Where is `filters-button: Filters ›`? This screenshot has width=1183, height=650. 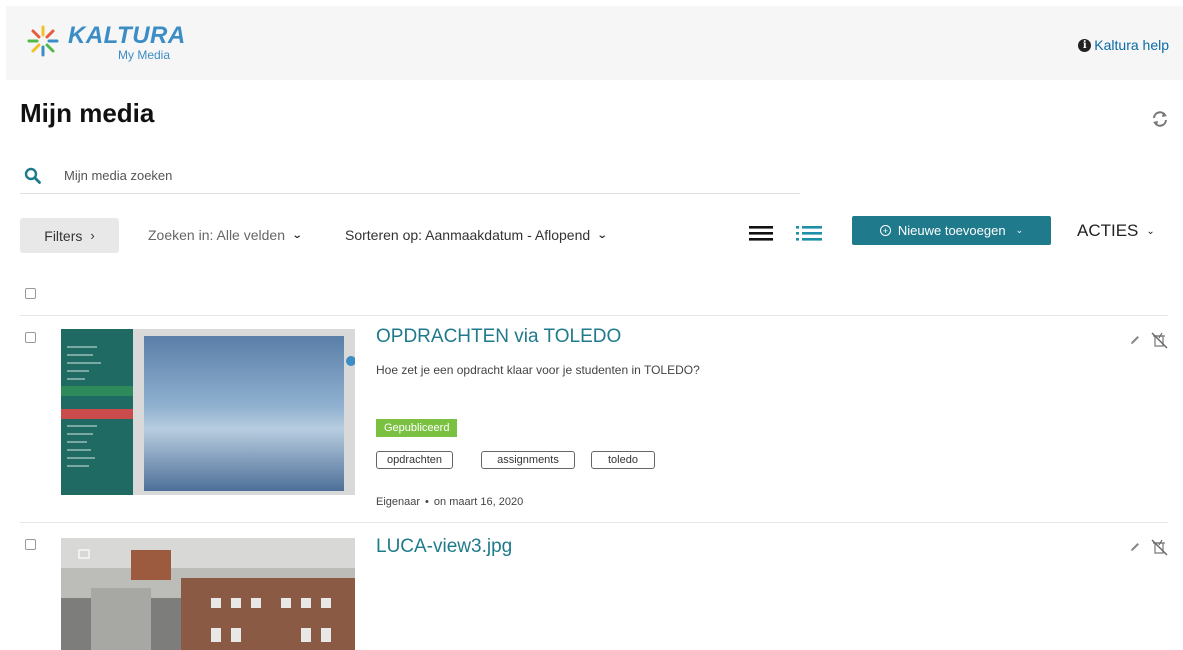 filters-button: Filters › is located at coordinates (69, 235).